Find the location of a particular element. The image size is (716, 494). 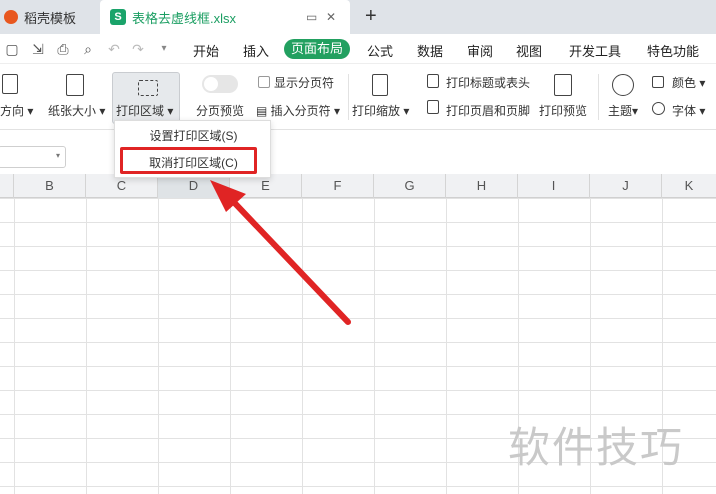

watermark: 软件技巧 is located at coordinates (596, 447).